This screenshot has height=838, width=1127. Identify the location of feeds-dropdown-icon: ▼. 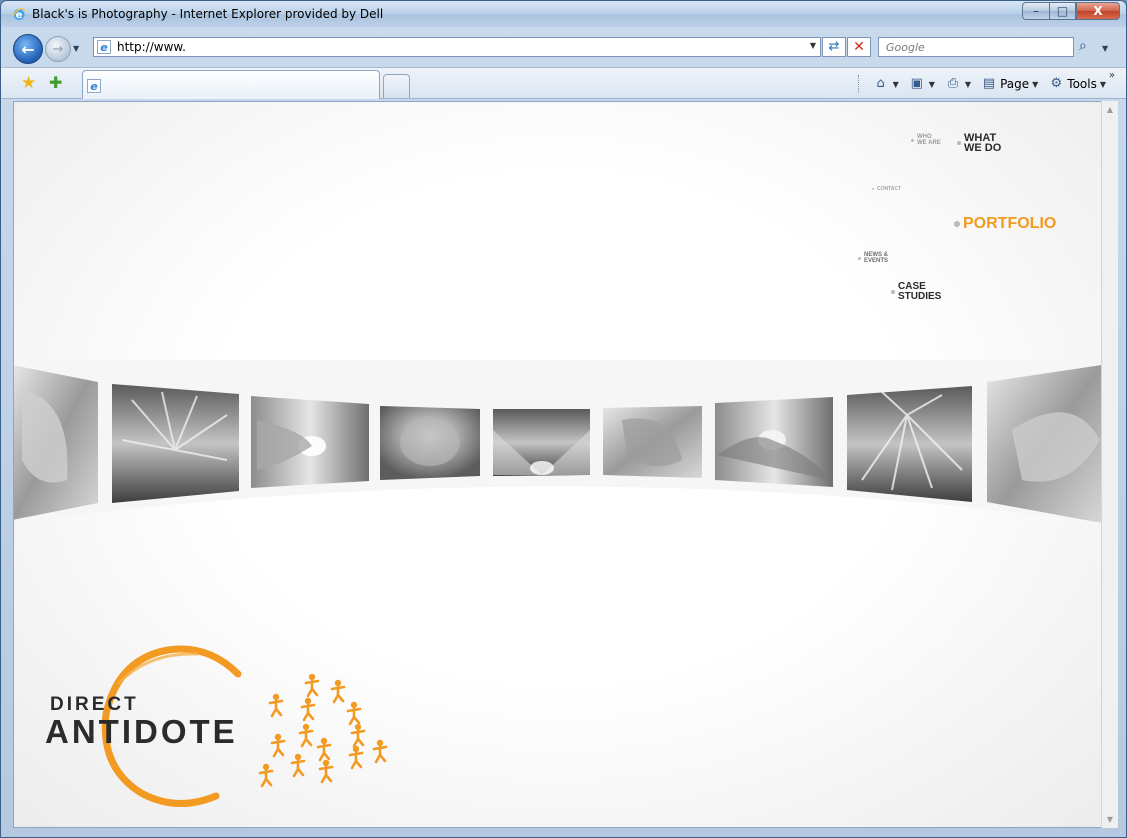
(932, 84).